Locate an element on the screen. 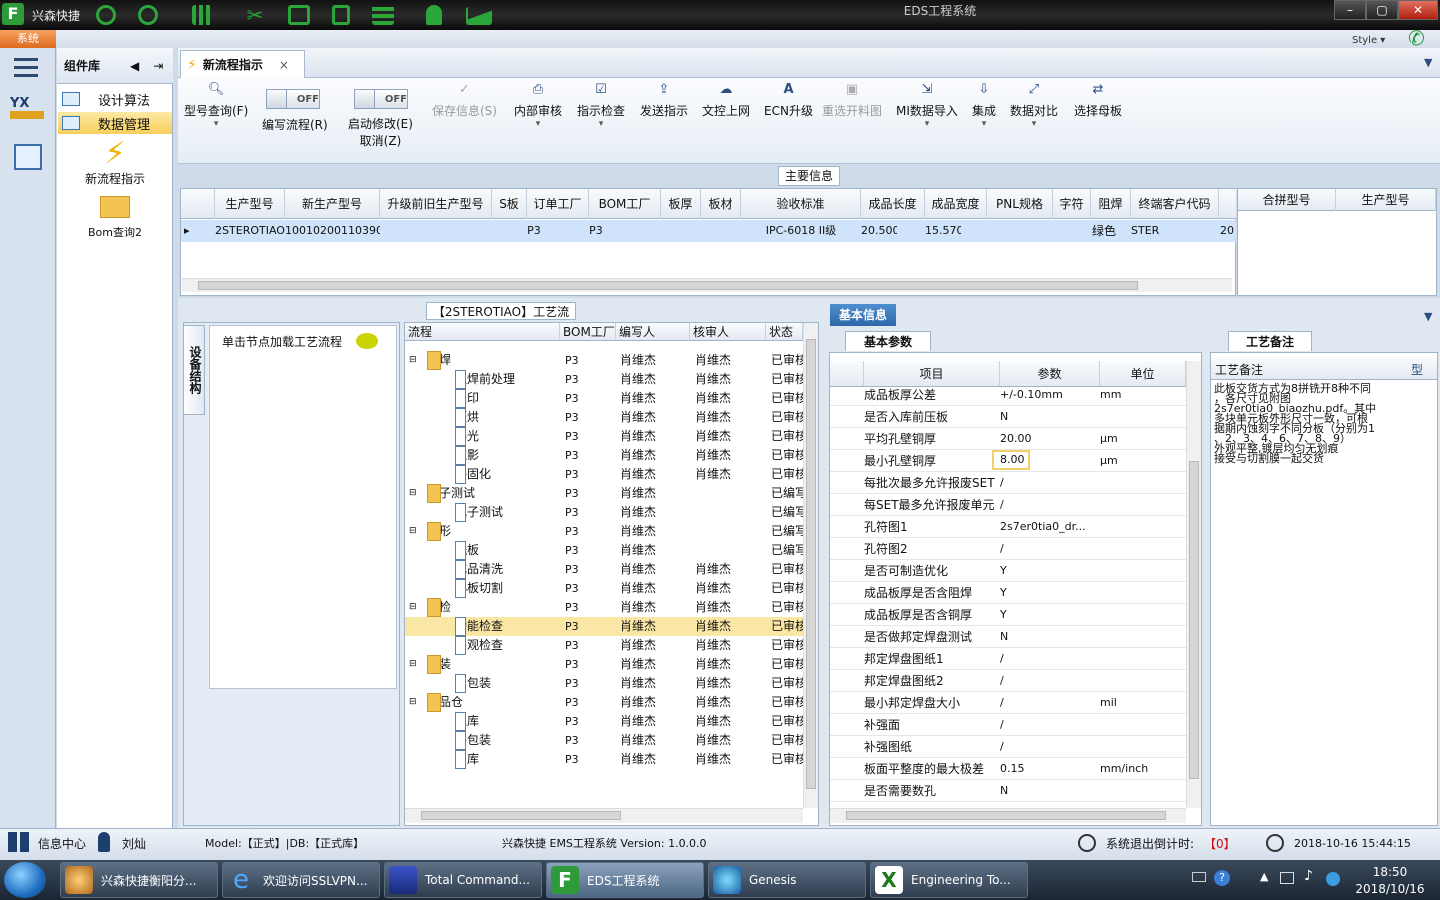 This screenshot has width=1440, height=900. flow-tree-row: 成品清洗 P3 肖维杰 肖维杰 已审核 is located at coordinates (604, 569).